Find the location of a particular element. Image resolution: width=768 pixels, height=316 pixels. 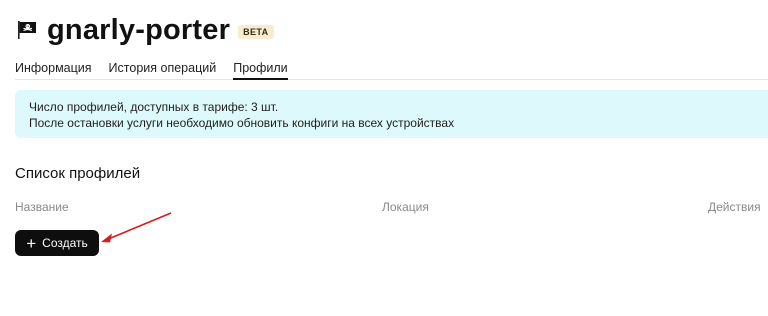

beta-badge: BETA is located at coordinates (256, 32).